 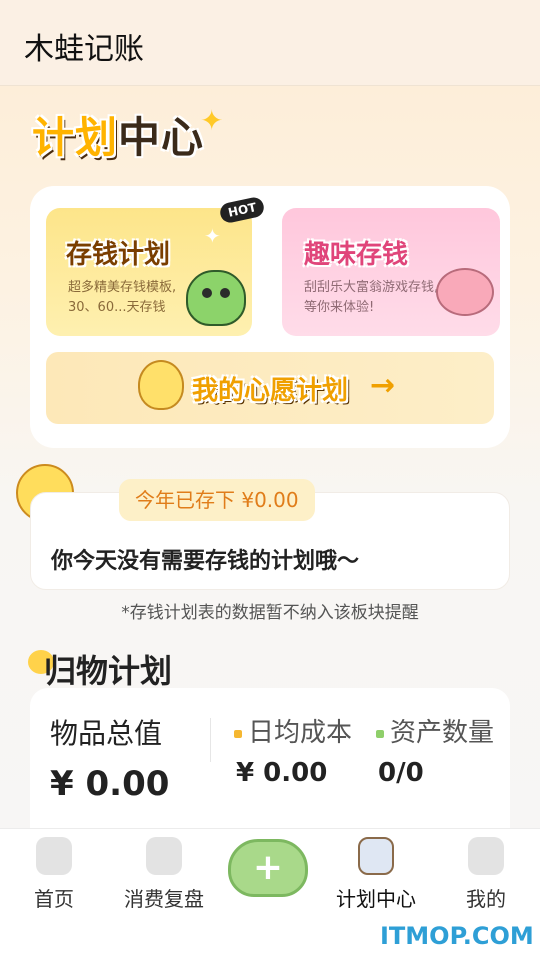 I want to click on watermark: ITMOP.COM, so click(x=457, y=936).